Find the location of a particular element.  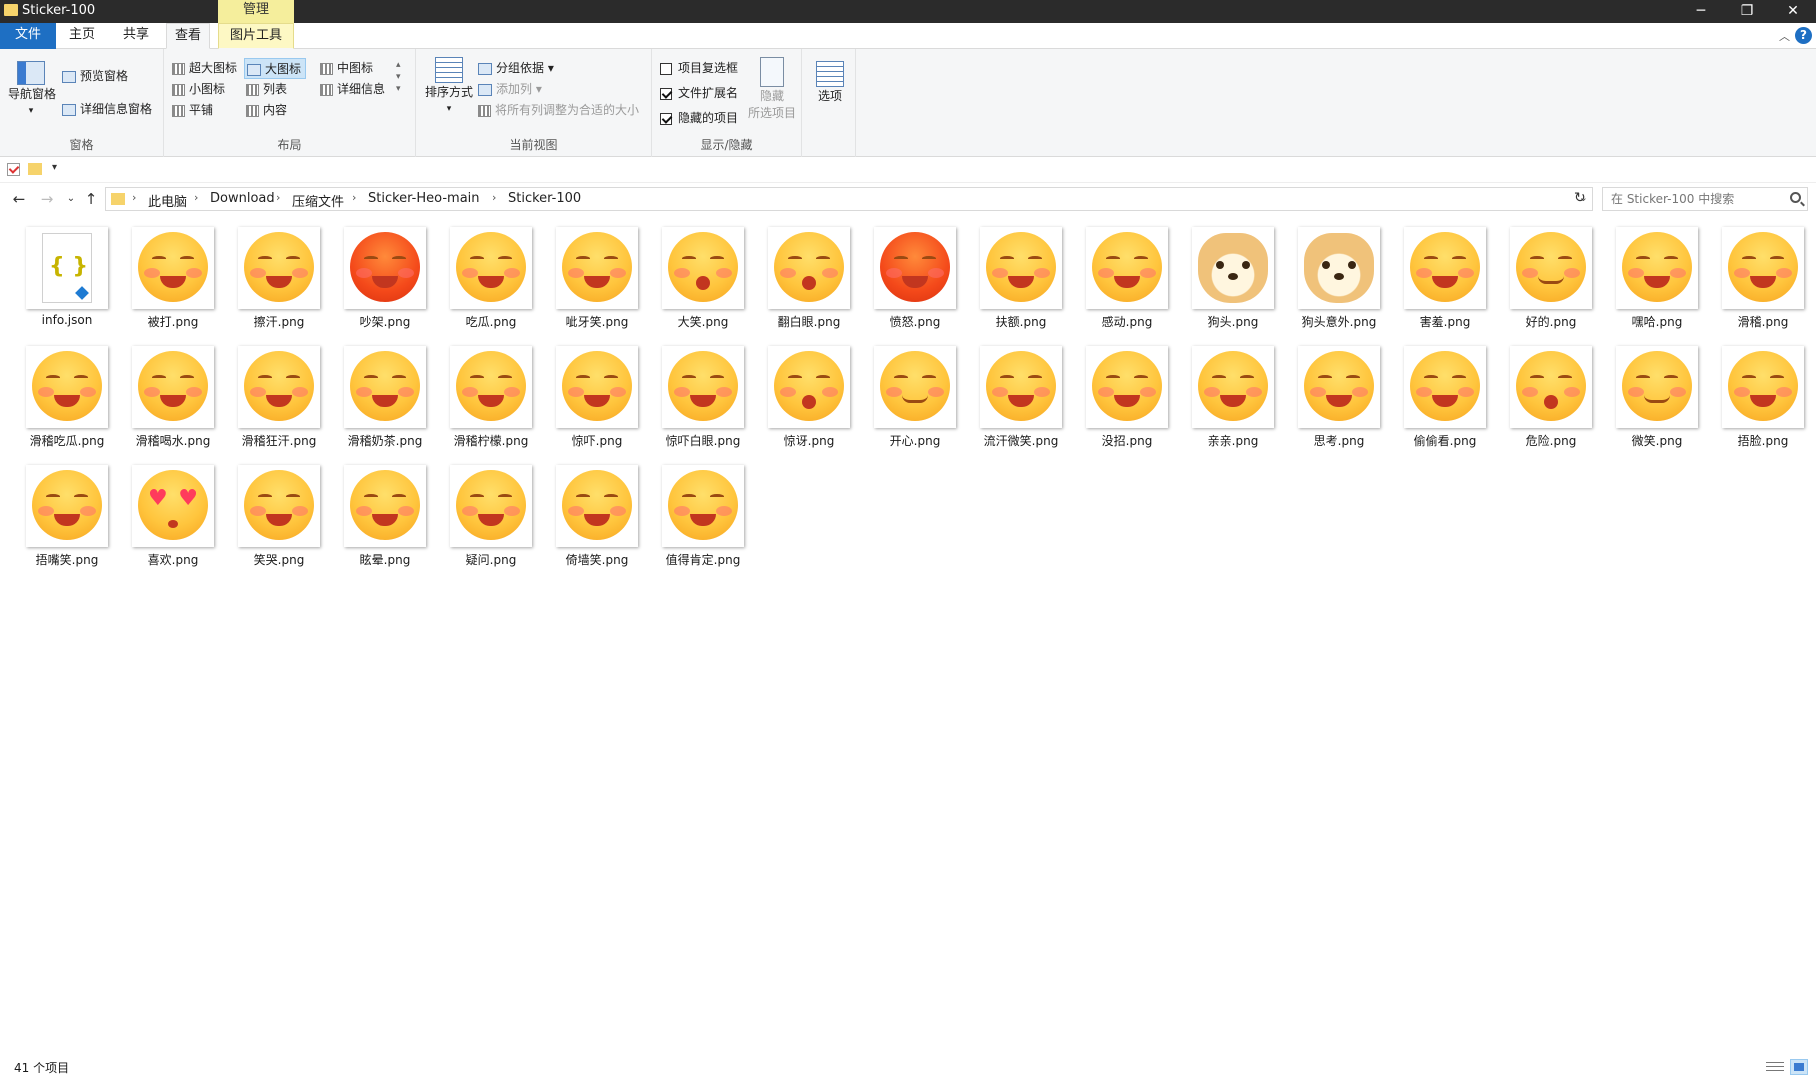

file-item: 亲亲.png is located at coordinates (1233, 395).